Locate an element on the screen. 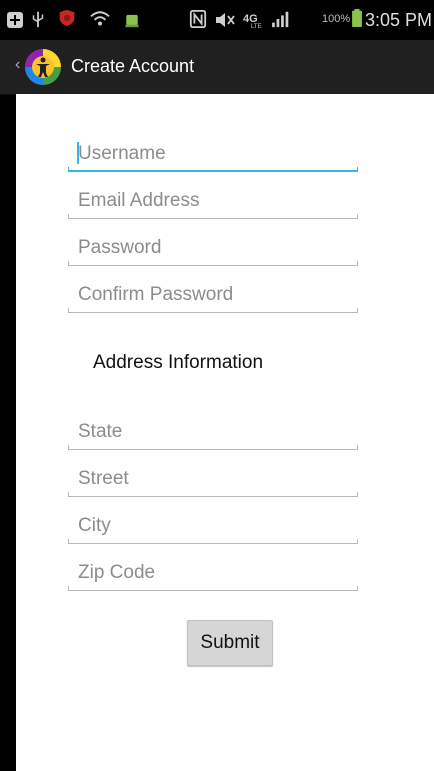 This screenshot has height=771, width=434. state-input is located at coordinates (213, 432).